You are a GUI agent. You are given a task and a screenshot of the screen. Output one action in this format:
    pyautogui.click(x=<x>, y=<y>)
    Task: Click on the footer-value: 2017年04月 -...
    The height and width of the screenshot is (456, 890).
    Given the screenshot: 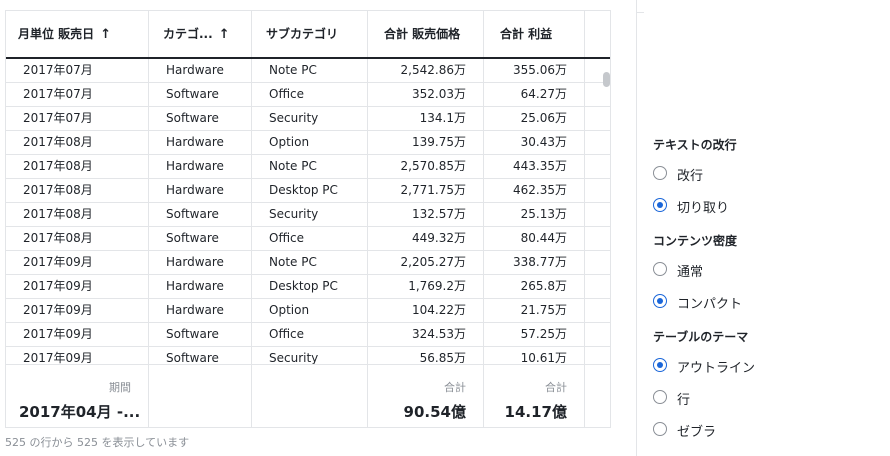 What is the action you would take?
    pyautogui.click(x=80, y=412)
    